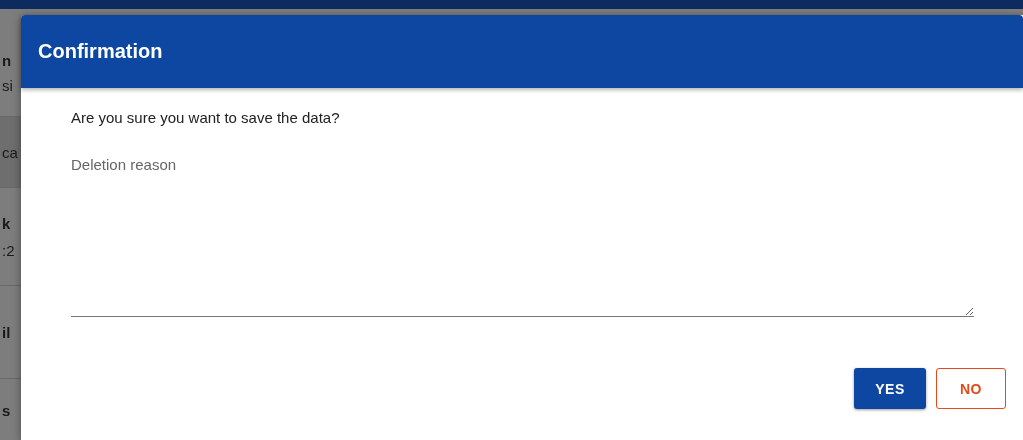 This screenshot has height=440, width=1023. I want to click on background-text: si, so click(8, 85).